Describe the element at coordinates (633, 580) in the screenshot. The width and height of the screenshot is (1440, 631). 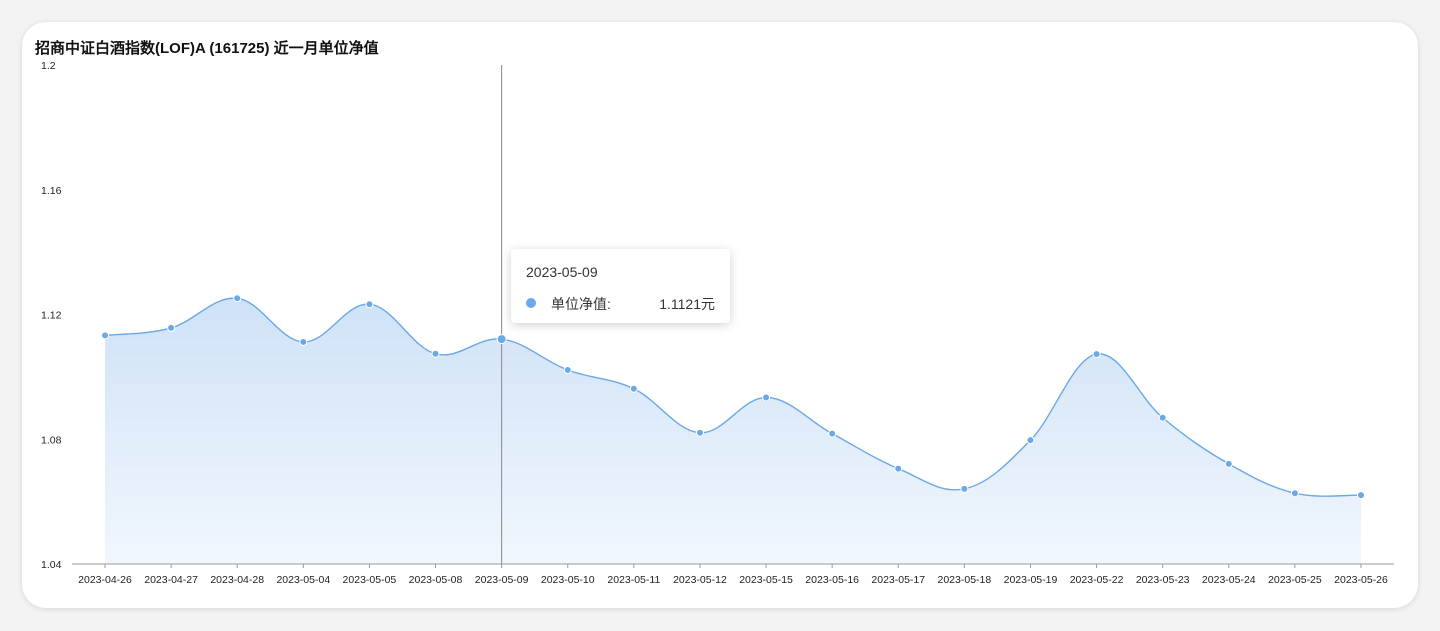
I see `x-tick-label: 2023-05-11` at that location.